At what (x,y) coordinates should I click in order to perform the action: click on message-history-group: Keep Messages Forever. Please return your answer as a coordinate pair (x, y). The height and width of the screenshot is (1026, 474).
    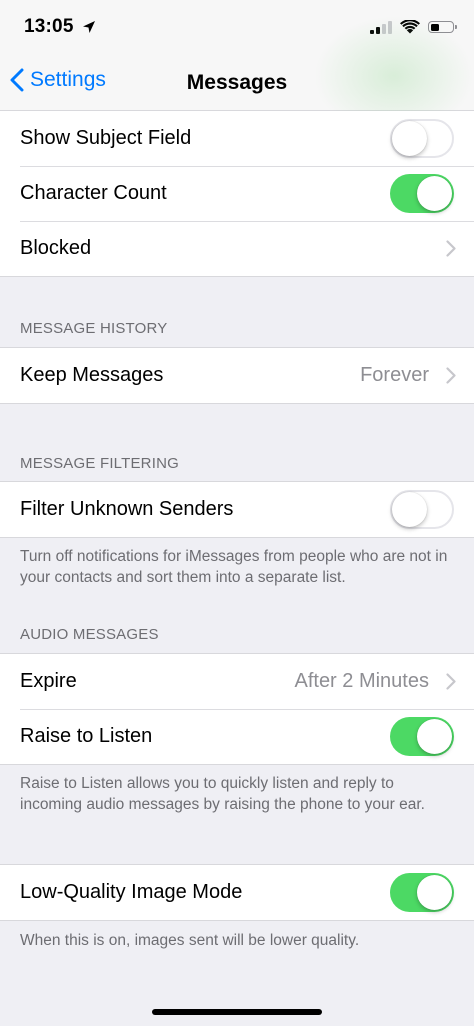
    Looking at the image, I should click on (237, 375).